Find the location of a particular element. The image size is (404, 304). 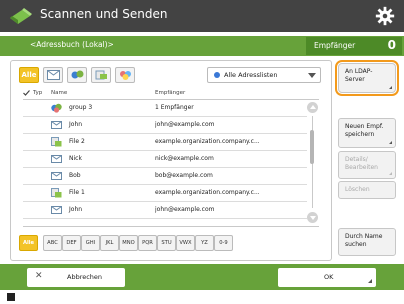

row-name: Nick is located at coordinates (75, 158).